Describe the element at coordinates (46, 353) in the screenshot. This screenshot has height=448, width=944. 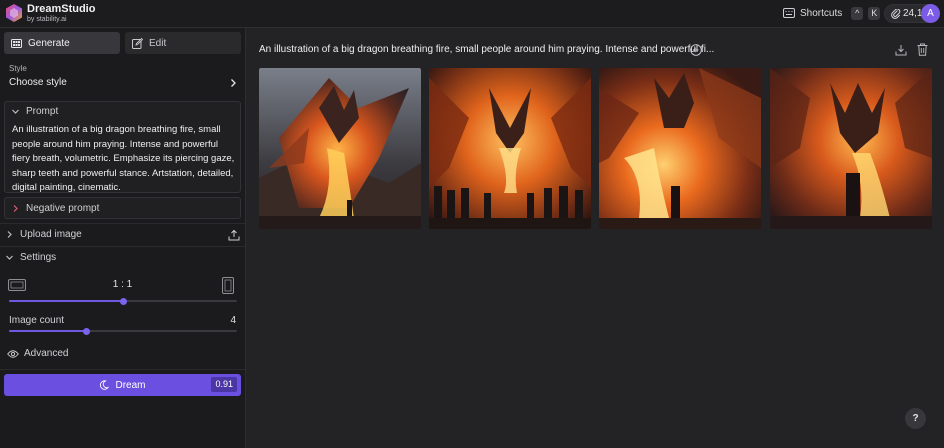
I see `advanced-label: Advanced` at that location.